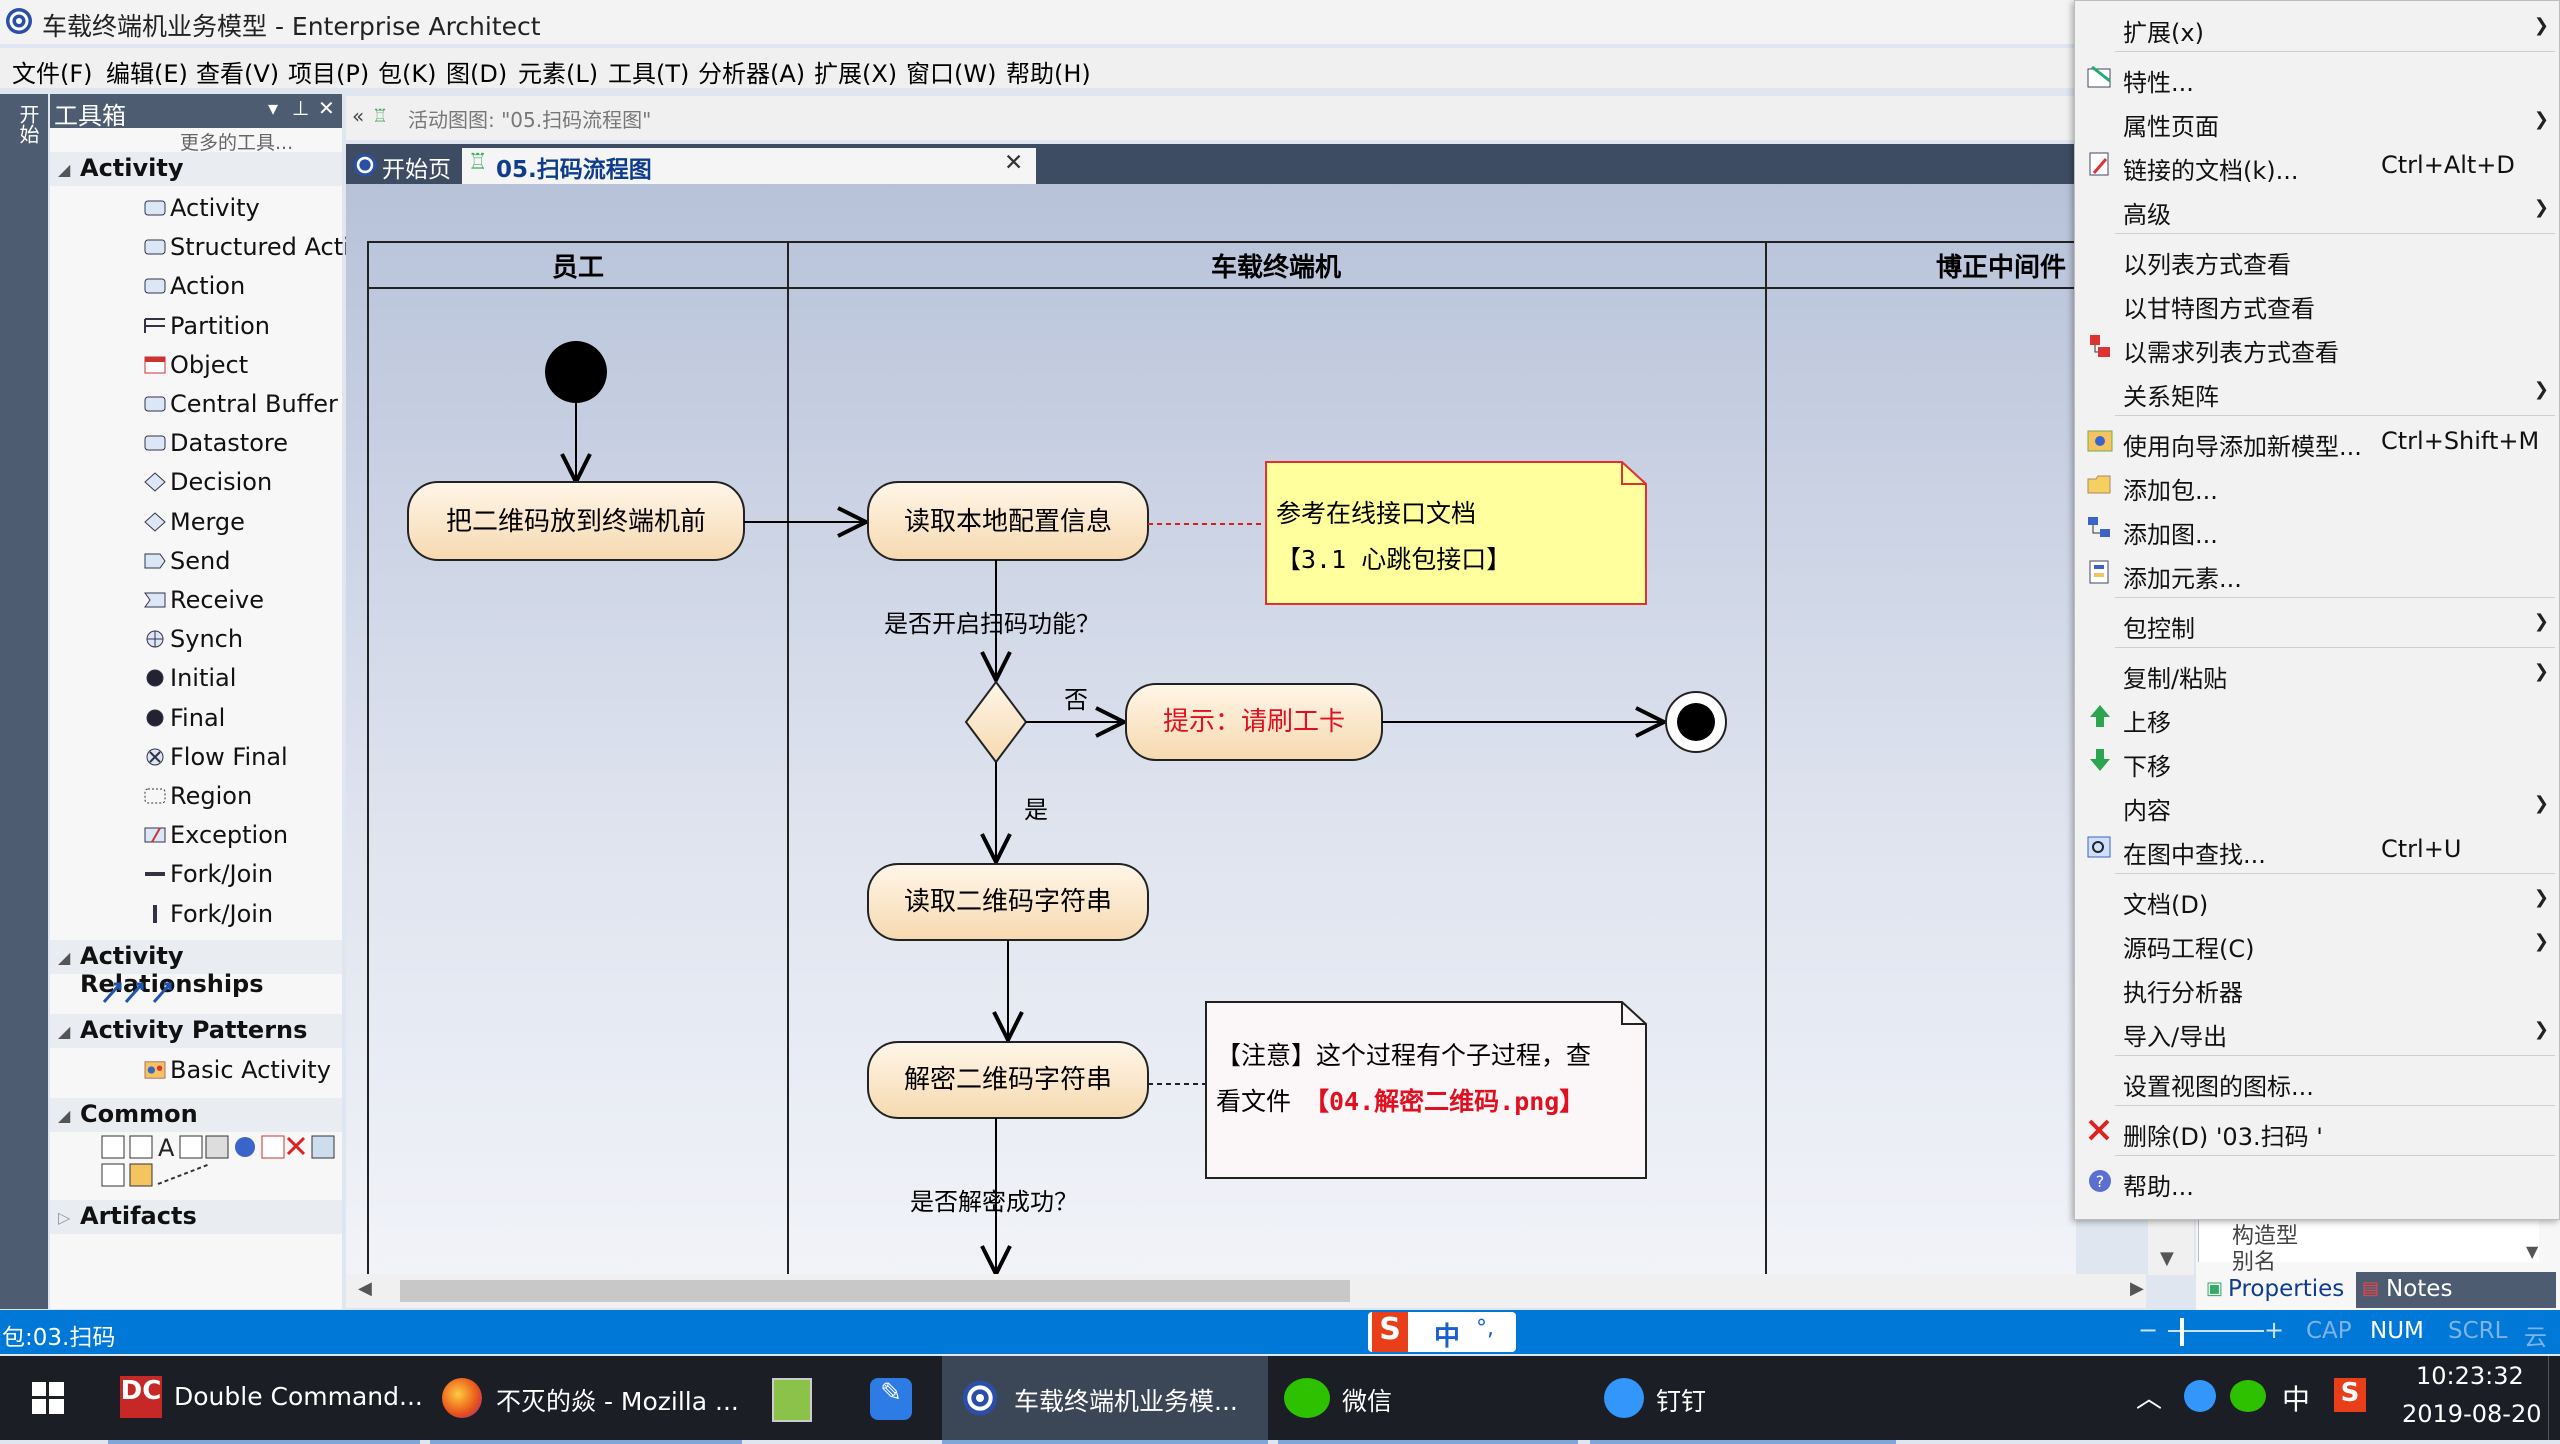  Describe the element at coordinates (215, 1071) in the screenshot. I see `tool-basic-activity: Basic Activity` at that location.